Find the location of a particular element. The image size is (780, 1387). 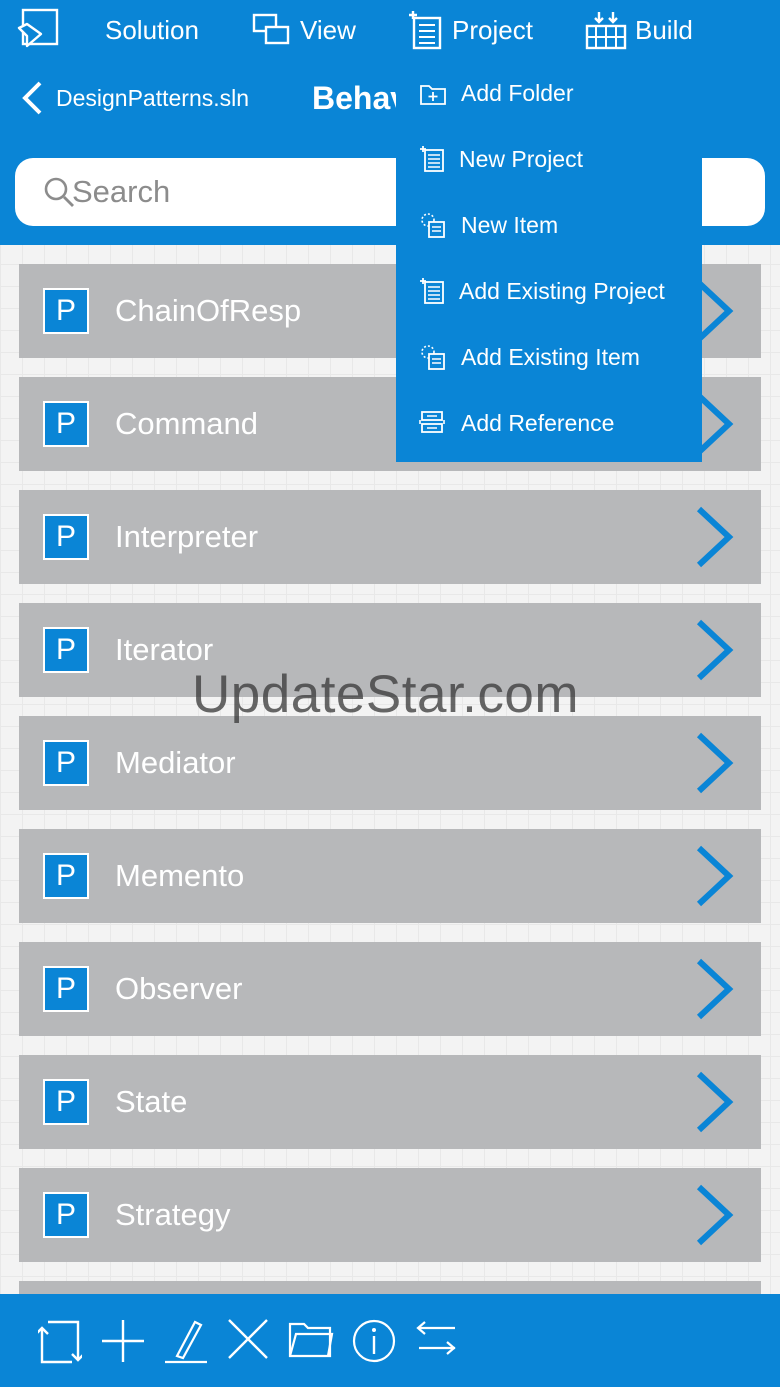

menu-item-label: Add Reference is located at coordinates (538, 422).